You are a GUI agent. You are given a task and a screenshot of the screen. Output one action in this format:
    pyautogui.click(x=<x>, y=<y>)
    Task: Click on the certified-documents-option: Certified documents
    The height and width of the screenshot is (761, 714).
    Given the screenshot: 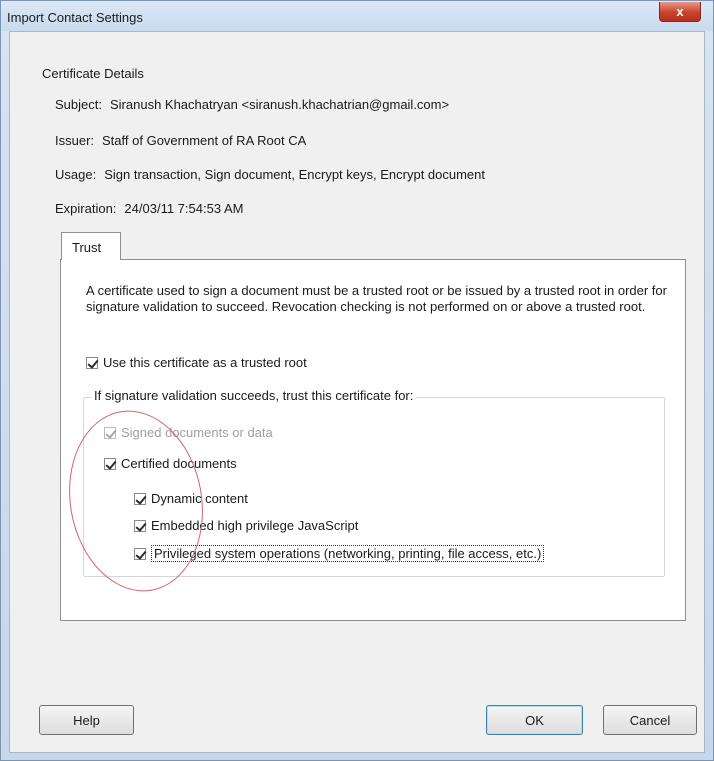 What is the action you would take?
    pyautogui.click(x=170, y=463)
    